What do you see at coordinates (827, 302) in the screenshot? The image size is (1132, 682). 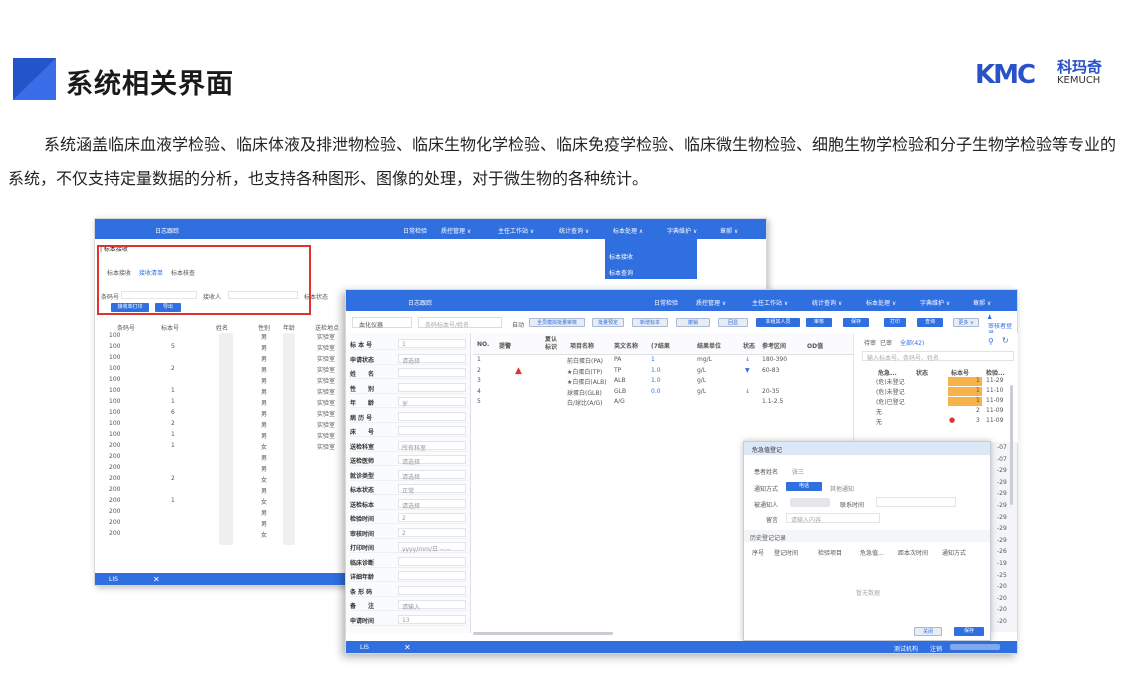 I see `w2-menu-3: 统计查询 ∨` at bounding box center [827, 302].